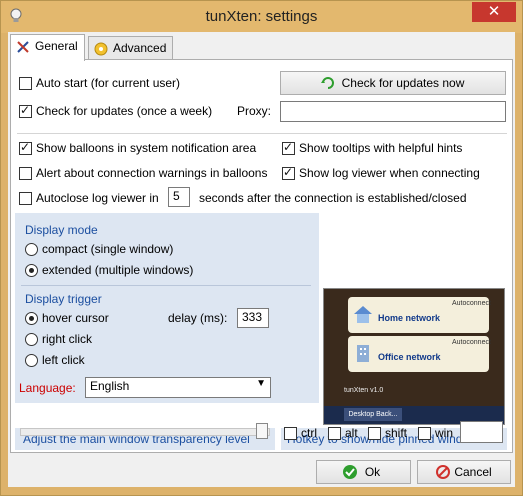 The image size is (523, 496). I want to click on hotkey-shift-label: shift, so click(396, 433).